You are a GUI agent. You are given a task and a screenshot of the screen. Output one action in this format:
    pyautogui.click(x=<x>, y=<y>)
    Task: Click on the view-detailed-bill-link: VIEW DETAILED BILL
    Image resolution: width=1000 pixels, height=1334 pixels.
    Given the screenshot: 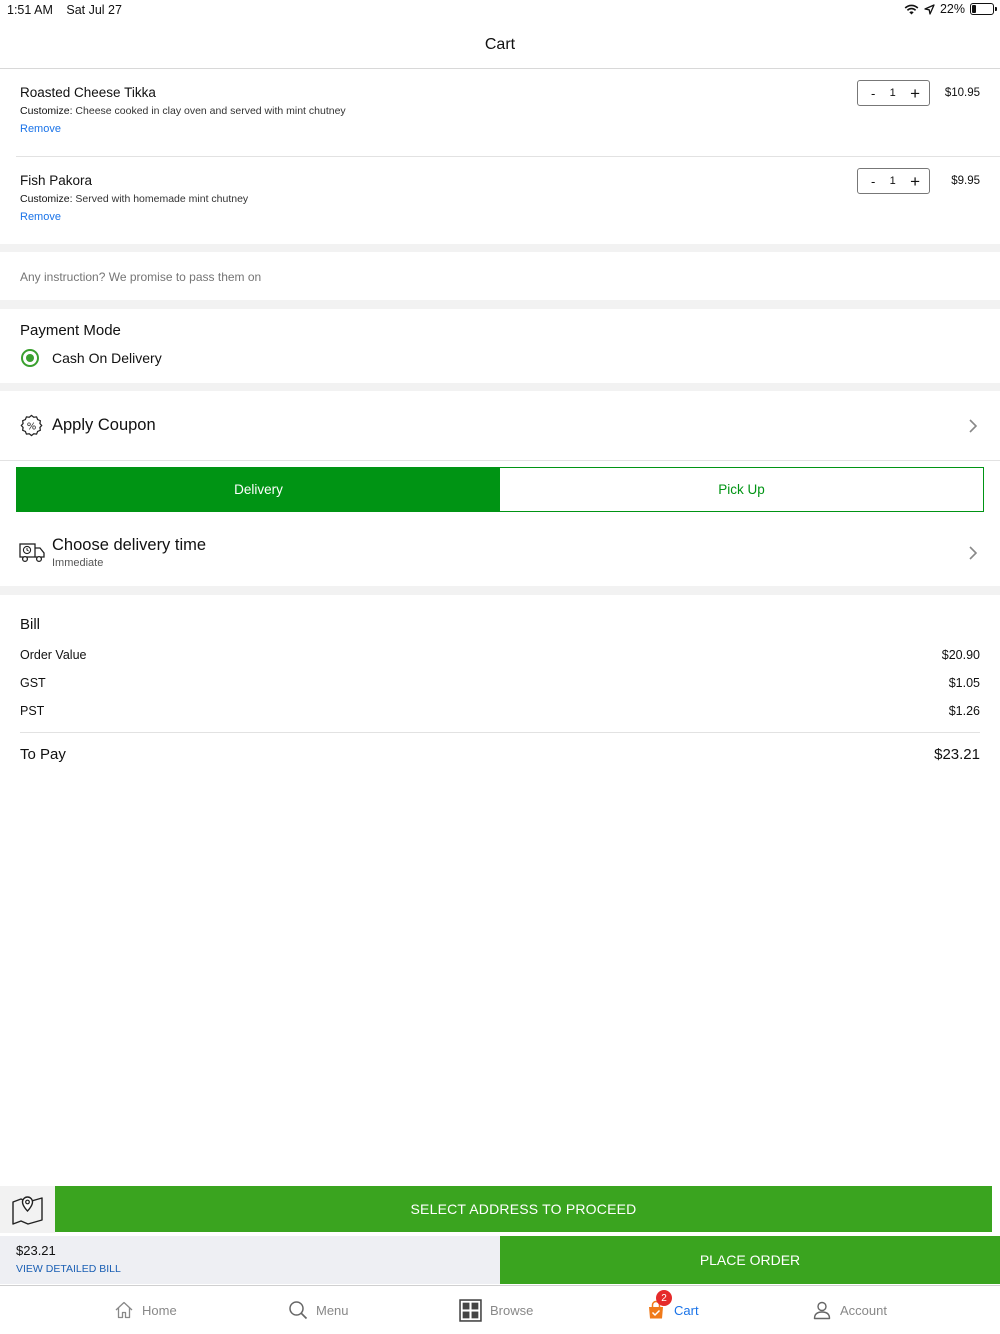 What is the action you would take?
    pyautogui.click(x=68, y=1269)
    